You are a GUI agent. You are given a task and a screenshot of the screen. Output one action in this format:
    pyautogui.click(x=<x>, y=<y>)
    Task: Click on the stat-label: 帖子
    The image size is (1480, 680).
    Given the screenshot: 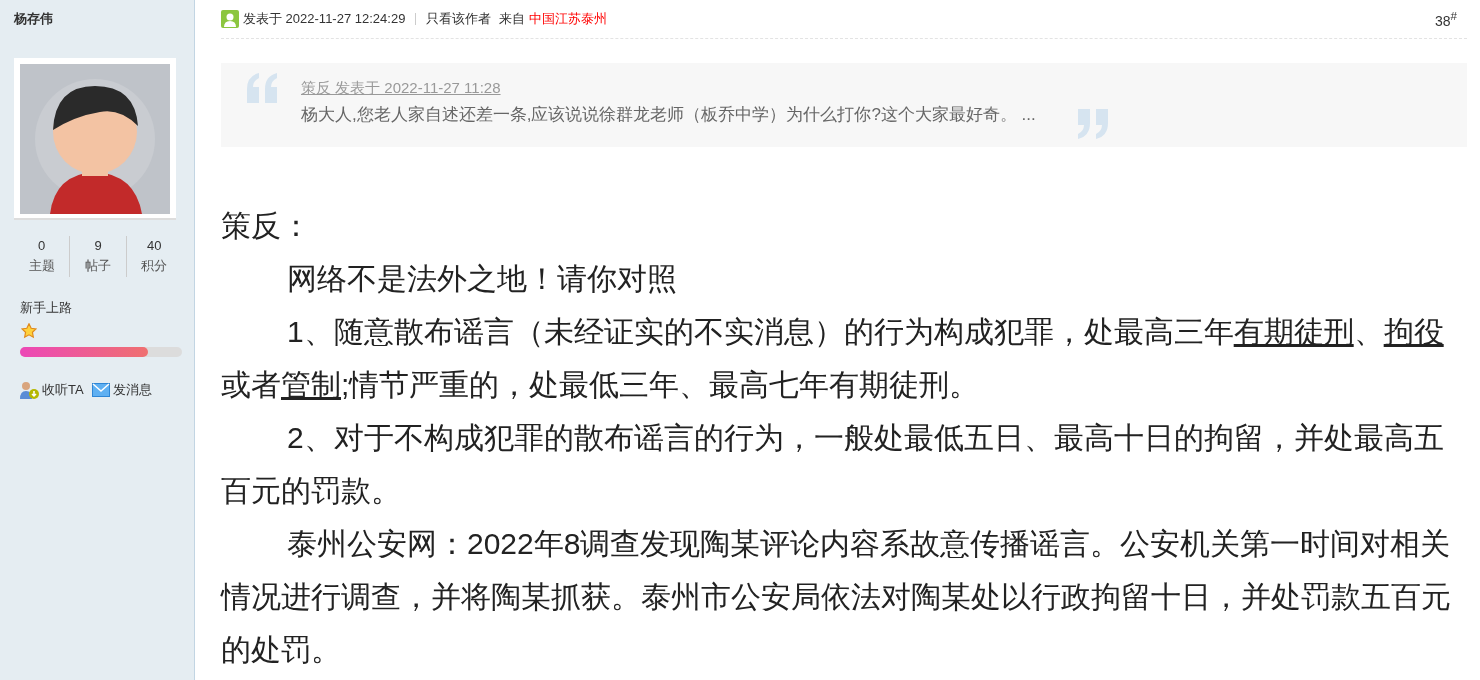 What is the action you would take?
    pyautogui.click(x=98, y=266)
    